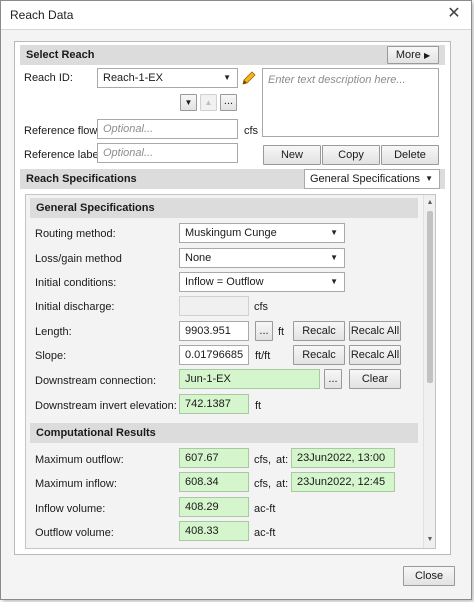 The image size is (474, 602). What do you see at coordinates (343, 458) in the screenshot?
I see `maximum-outflow-time: 23Jun2022, 13:00` at bounding box center [343, 458].